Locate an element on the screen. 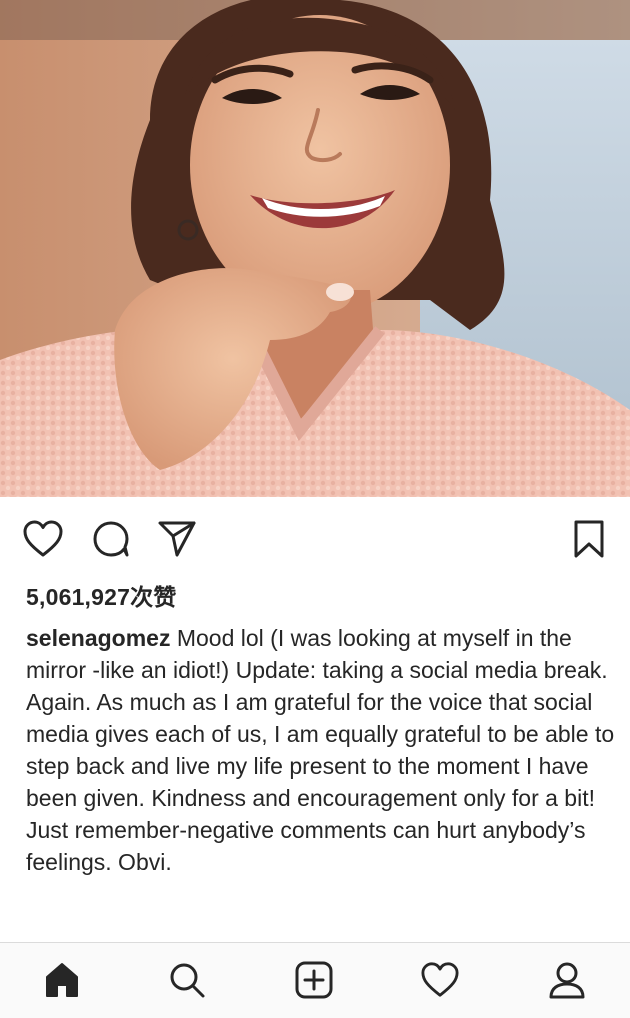 This screenshot has height=1018, width=630. share-button is located at coordinates (177, 539).